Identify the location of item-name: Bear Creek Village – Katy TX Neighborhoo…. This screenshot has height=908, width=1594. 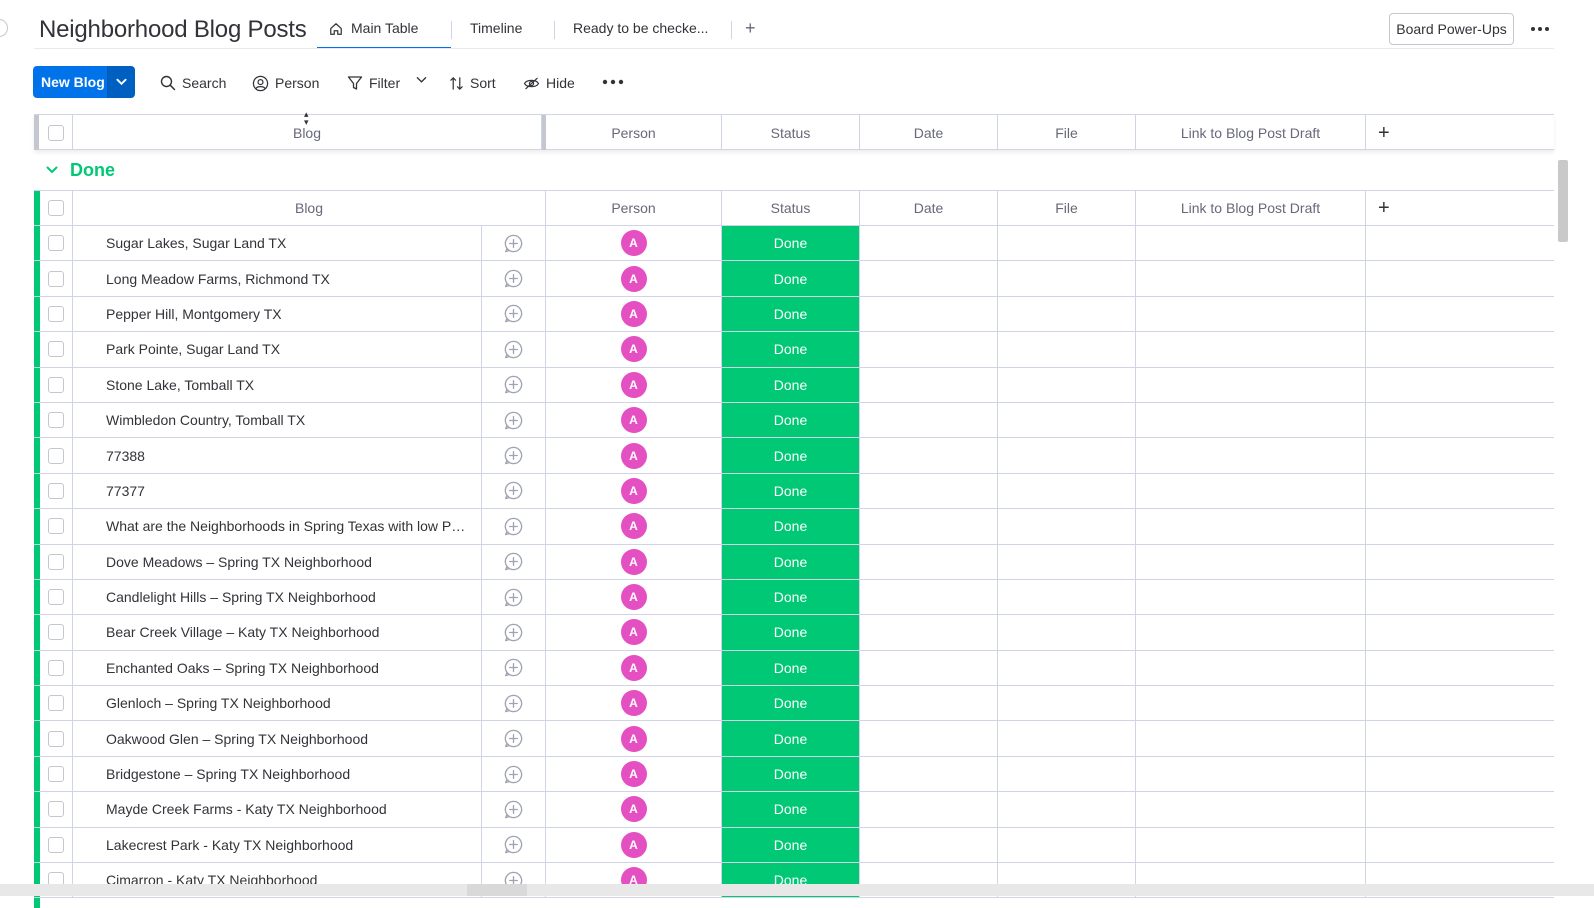
(242, 632).